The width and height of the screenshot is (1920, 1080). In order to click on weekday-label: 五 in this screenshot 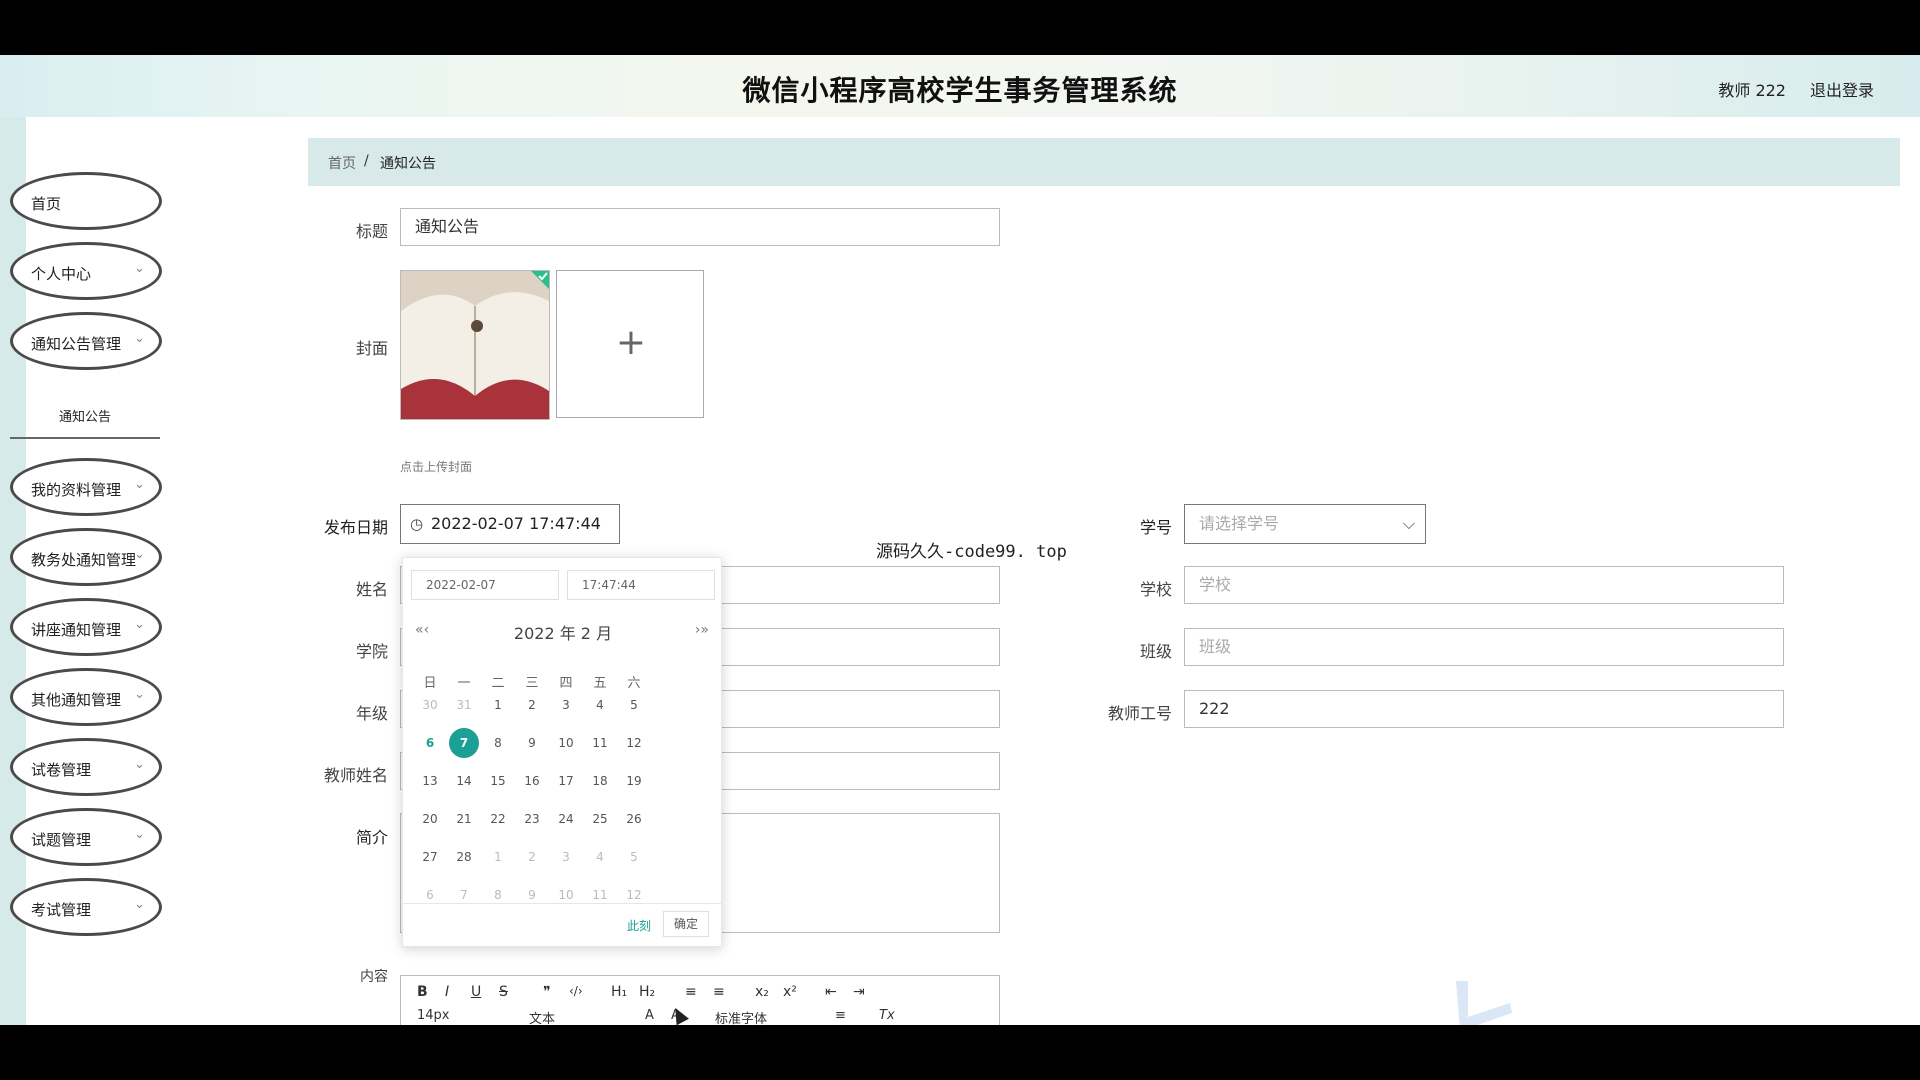, I will do `click(600, 683)`.